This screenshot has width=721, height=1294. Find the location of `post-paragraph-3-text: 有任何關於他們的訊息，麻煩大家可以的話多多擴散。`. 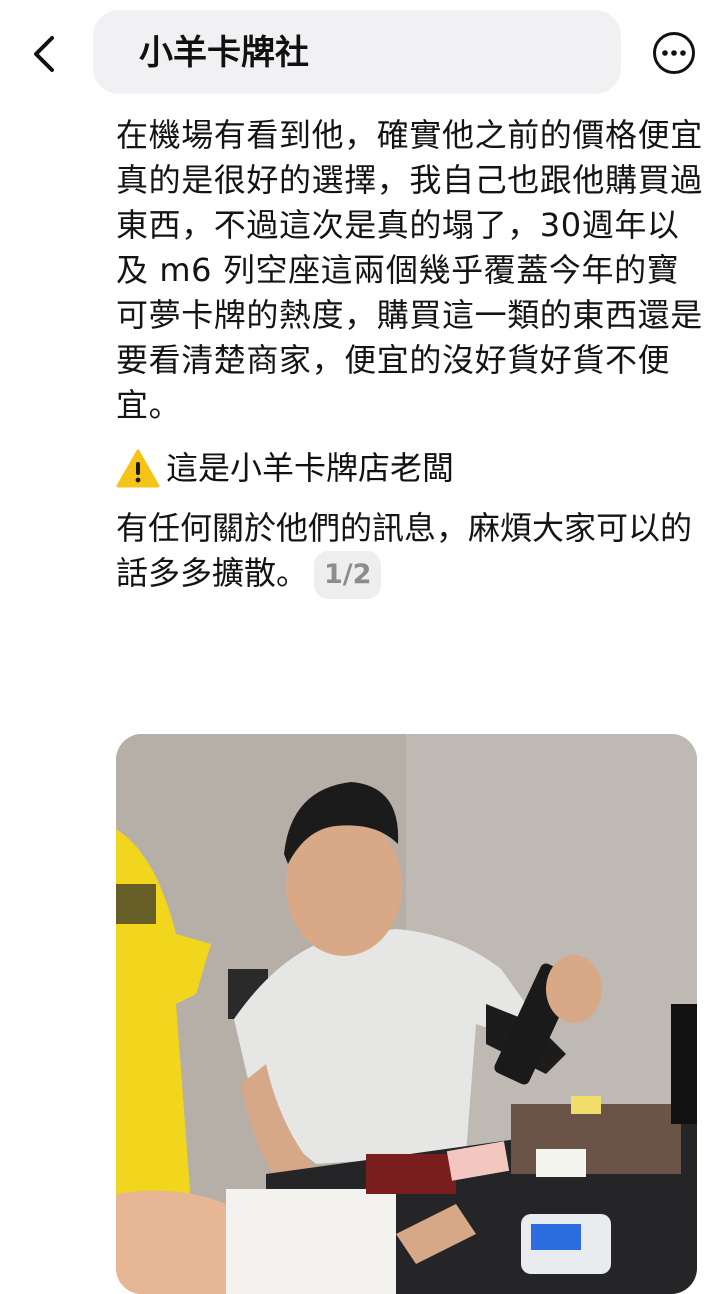

post-paragraph-3-text: 有任何關於他們的訊息，麻煩大家可以的話多多擴散。 is located at coordinates (404, 550).